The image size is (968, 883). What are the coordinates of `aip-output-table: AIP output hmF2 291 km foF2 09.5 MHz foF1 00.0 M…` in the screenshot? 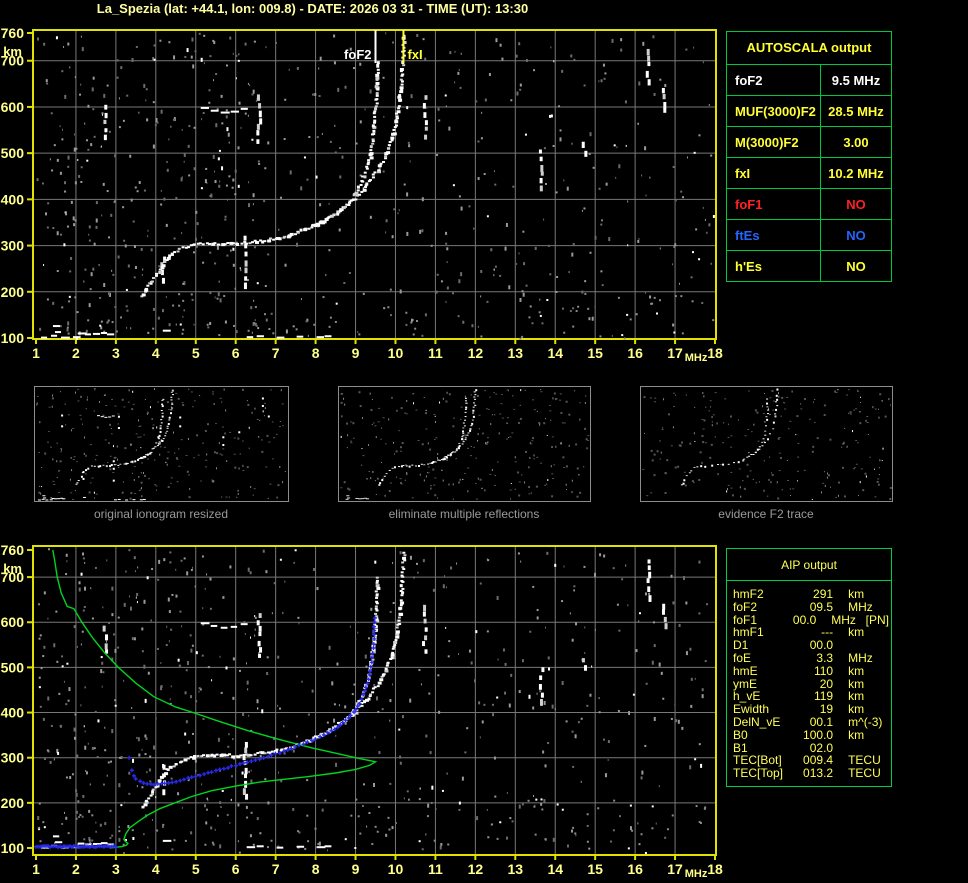 It's located at (809, 667).